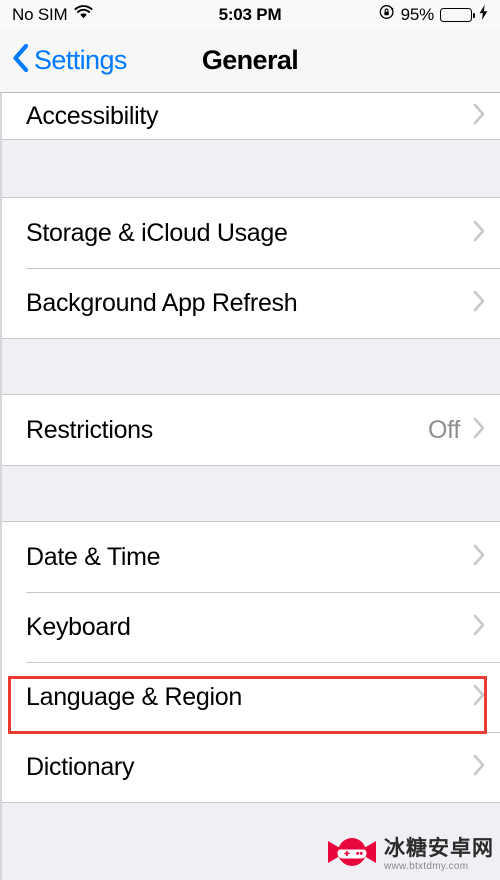 This screenshot has height=880, width=500. Describe the element at coordinates (131, 14) in the screenshot. I see `status-bar-left: No SIM` at that location.